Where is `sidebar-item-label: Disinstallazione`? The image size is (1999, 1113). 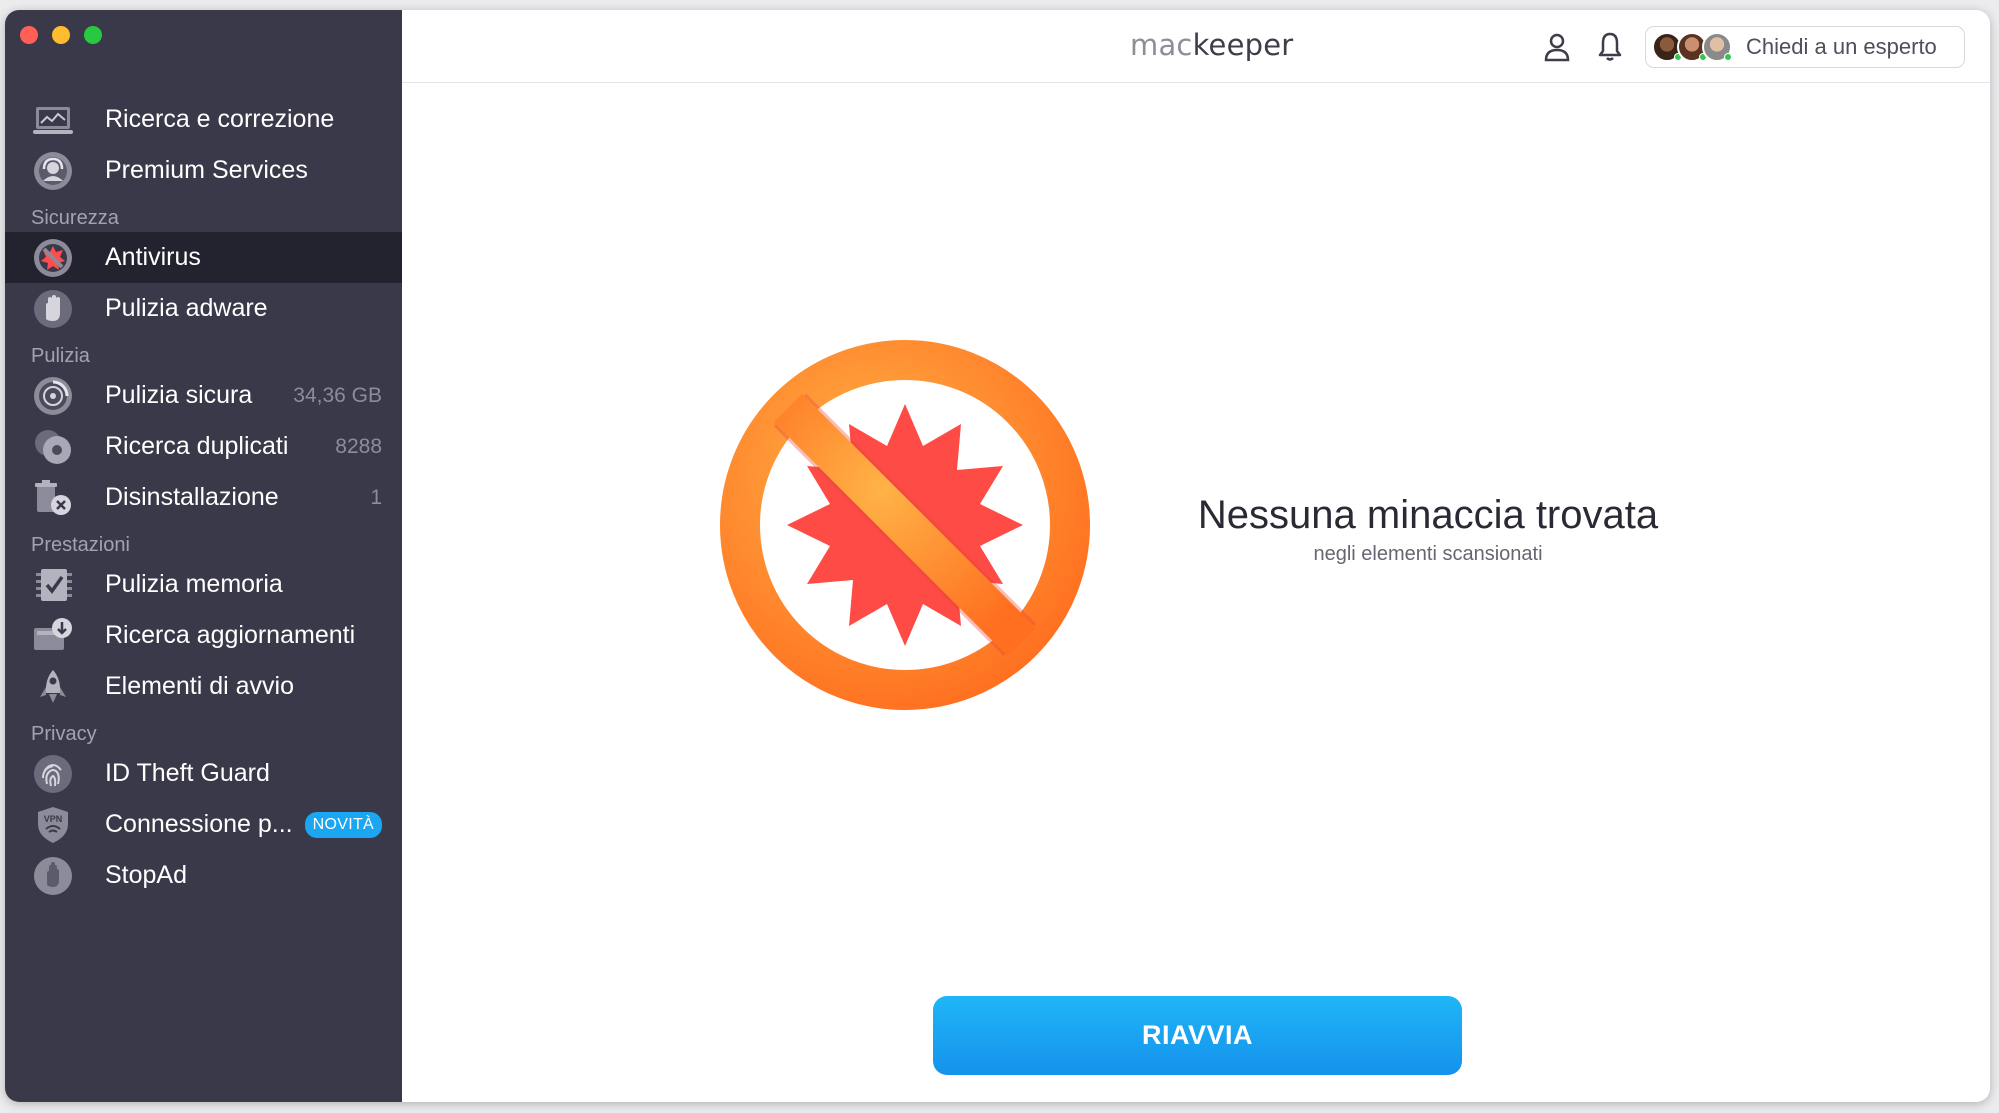 sidebar-item-label: Disinstallazione is located at coordinates (192, 497).